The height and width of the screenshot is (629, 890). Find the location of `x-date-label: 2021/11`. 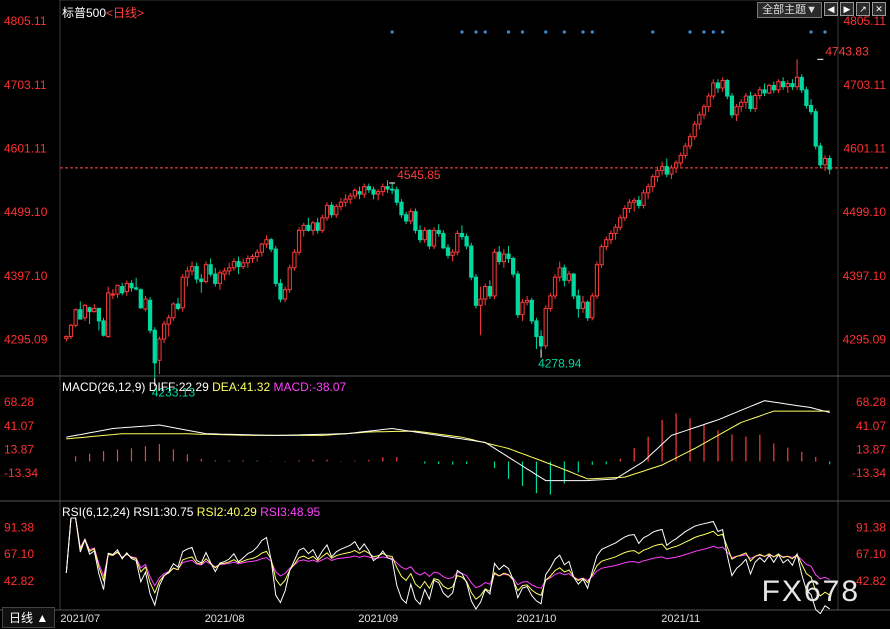

x-date-label: 2021/11 is located at coordinates (680, 619).